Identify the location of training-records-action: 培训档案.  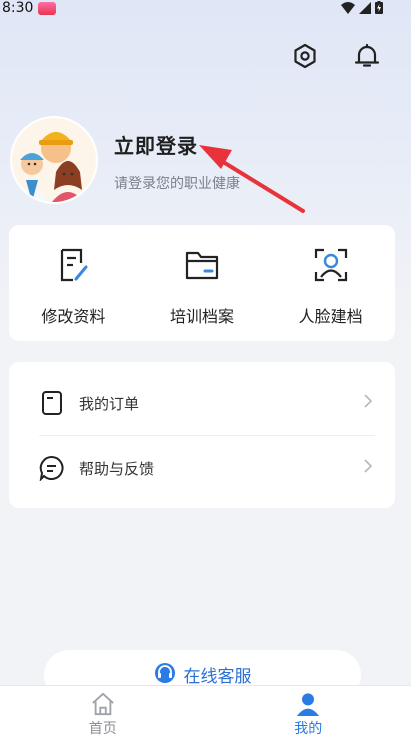
(202, 283).